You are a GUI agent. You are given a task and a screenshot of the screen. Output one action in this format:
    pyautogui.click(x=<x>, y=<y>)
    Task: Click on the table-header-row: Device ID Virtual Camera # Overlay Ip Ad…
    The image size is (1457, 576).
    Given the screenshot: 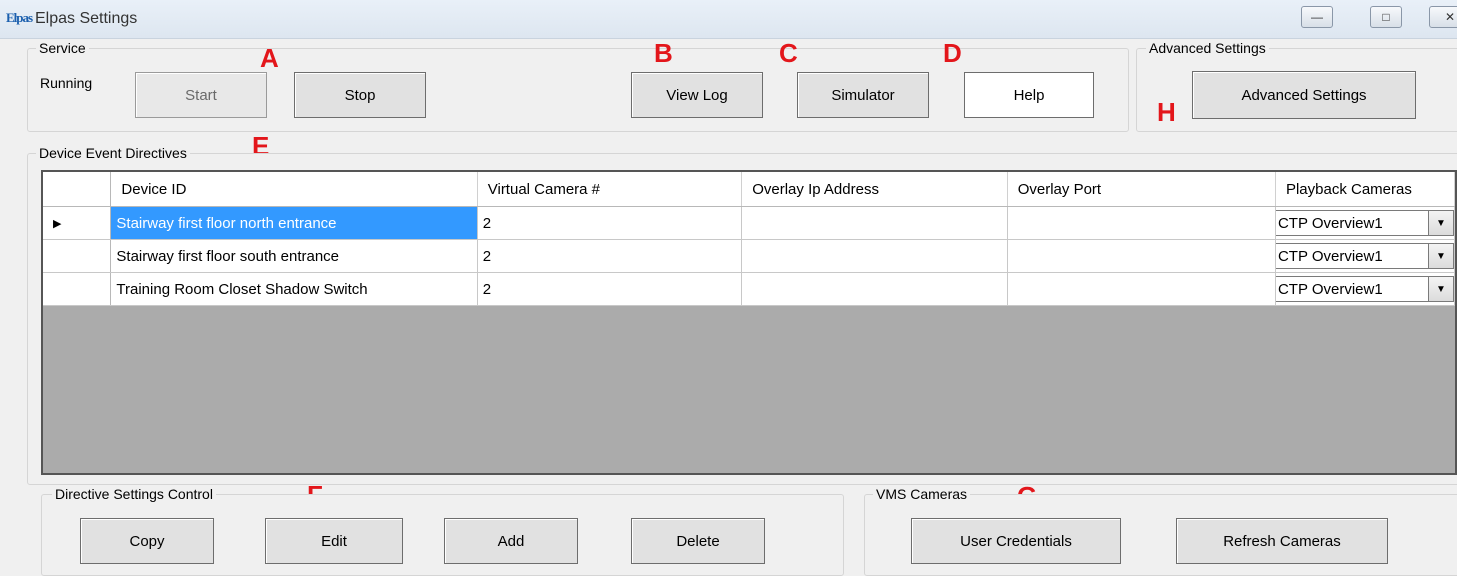 What is the action you would take?
    pyautogui.click(x=749, y=189)
    